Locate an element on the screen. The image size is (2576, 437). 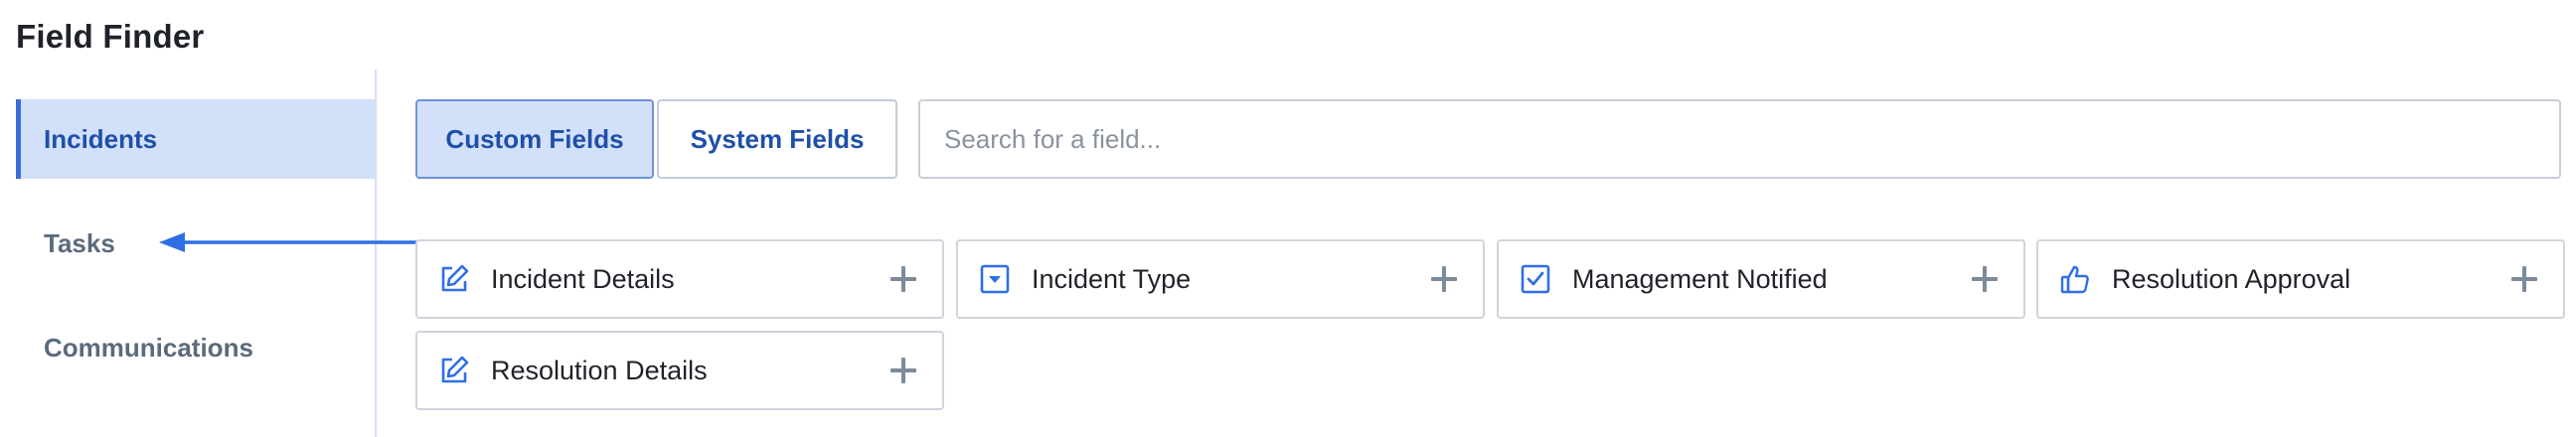
field-card-resolution-details: Resolution Details is located at coordinates (679, 371).